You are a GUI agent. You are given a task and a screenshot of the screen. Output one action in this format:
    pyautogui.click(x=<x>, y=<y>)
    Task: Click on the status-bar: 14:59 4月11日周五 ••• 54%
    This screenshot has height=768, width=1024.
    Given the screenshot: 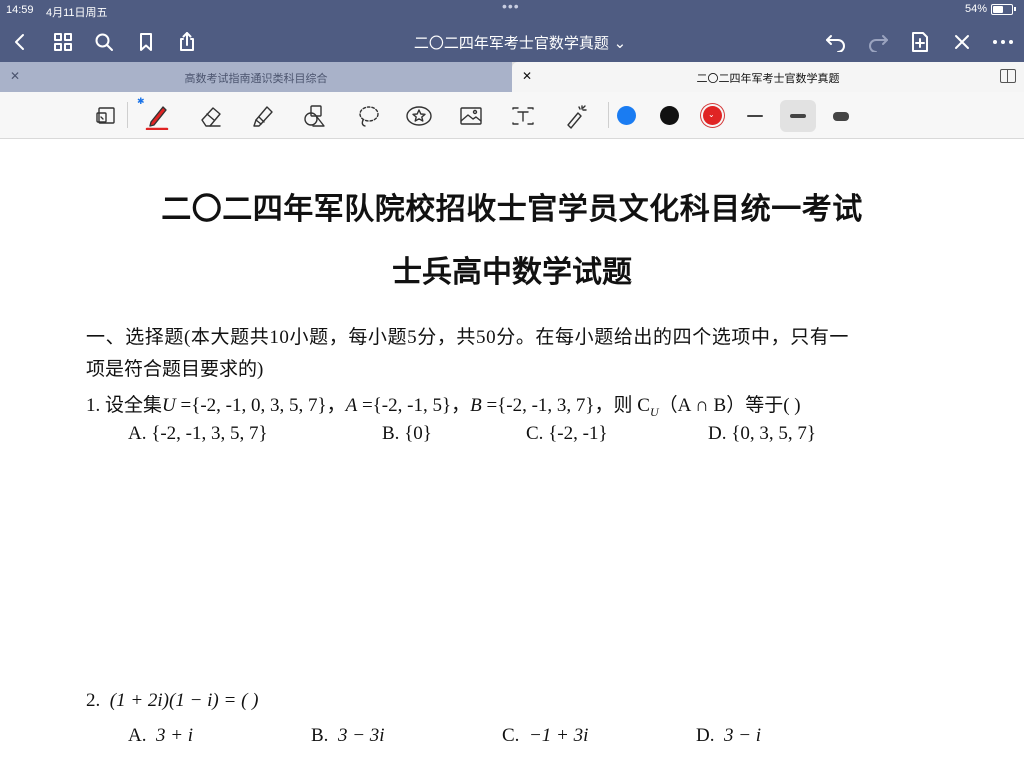 What is the action you would take?
    pyautogui.click(x=512, y=11)
    